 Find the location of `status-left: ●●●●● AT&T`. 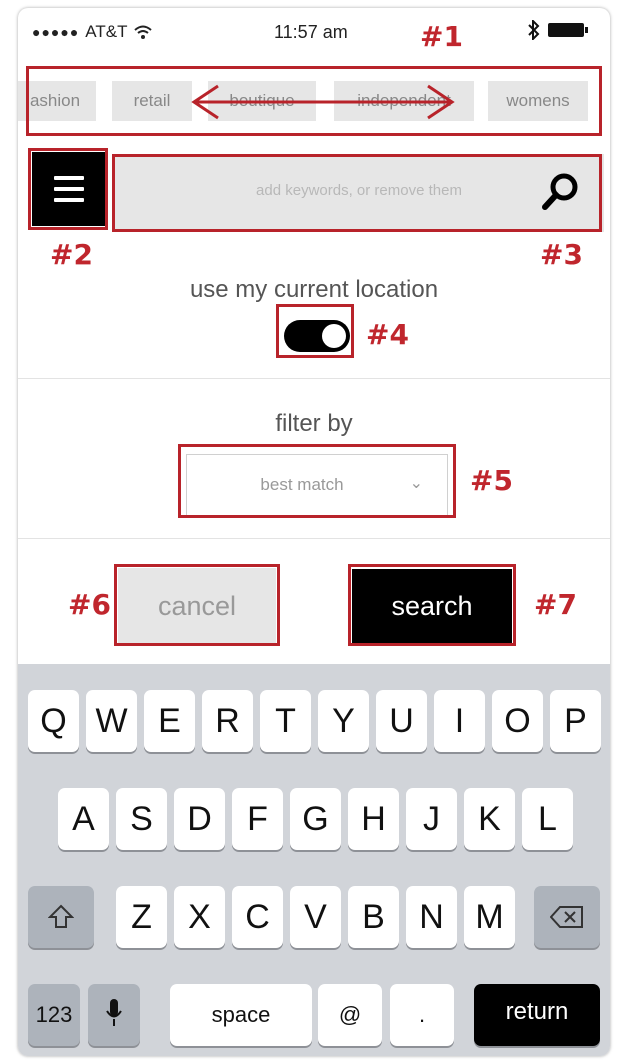

status-left: ●●●●● AT&T is located at coordinates (92, 32).